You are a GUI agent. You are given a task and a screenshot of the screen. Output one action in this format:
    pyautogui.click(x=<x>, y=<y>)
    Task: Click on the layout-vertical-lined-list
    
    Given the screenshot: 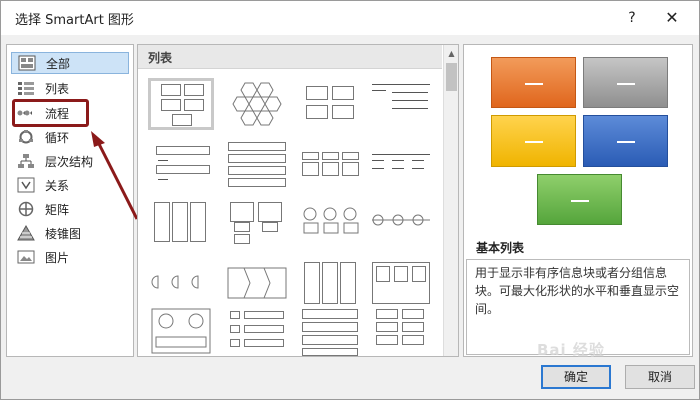 What is the action you would take?
    pyautogui.click(x=257, y=333)
    